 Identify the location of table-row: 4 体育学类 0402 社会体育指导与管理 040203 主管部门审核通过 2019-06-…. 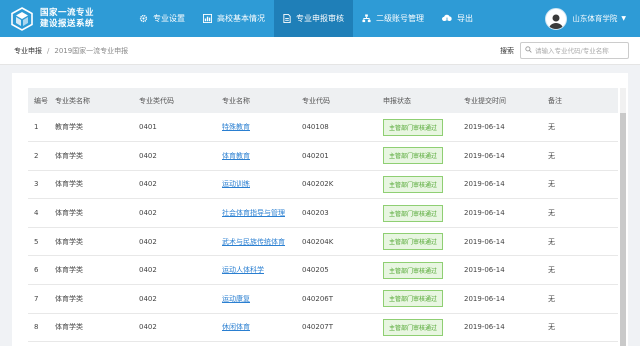
(323, 213).